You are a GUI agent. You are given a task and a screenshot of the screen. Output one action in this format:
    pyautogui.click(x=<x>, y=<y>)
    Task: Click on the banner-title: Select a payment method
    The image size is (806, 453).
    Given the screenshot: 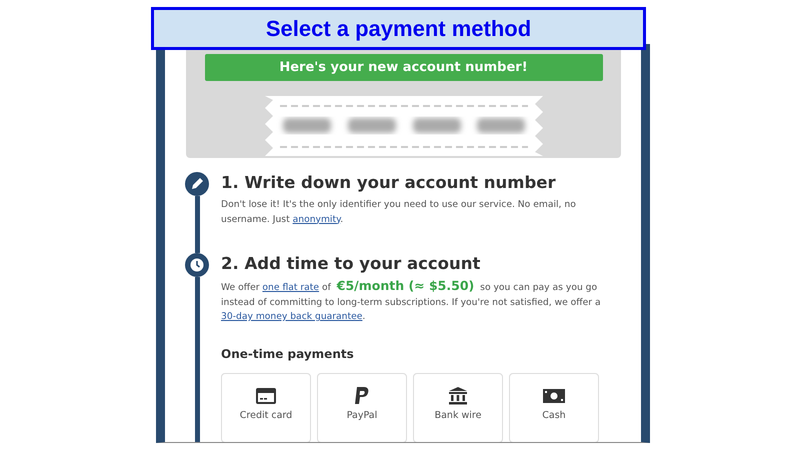 What is the action you would take?
    pyautogui.click(x=398, y=28)
    